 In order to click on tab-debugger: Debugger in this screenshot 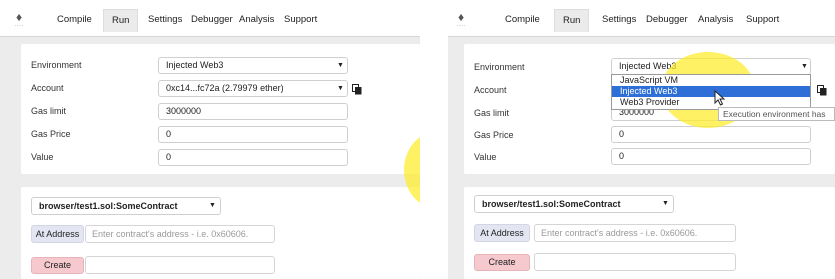, I will do `click(667, 20)`.